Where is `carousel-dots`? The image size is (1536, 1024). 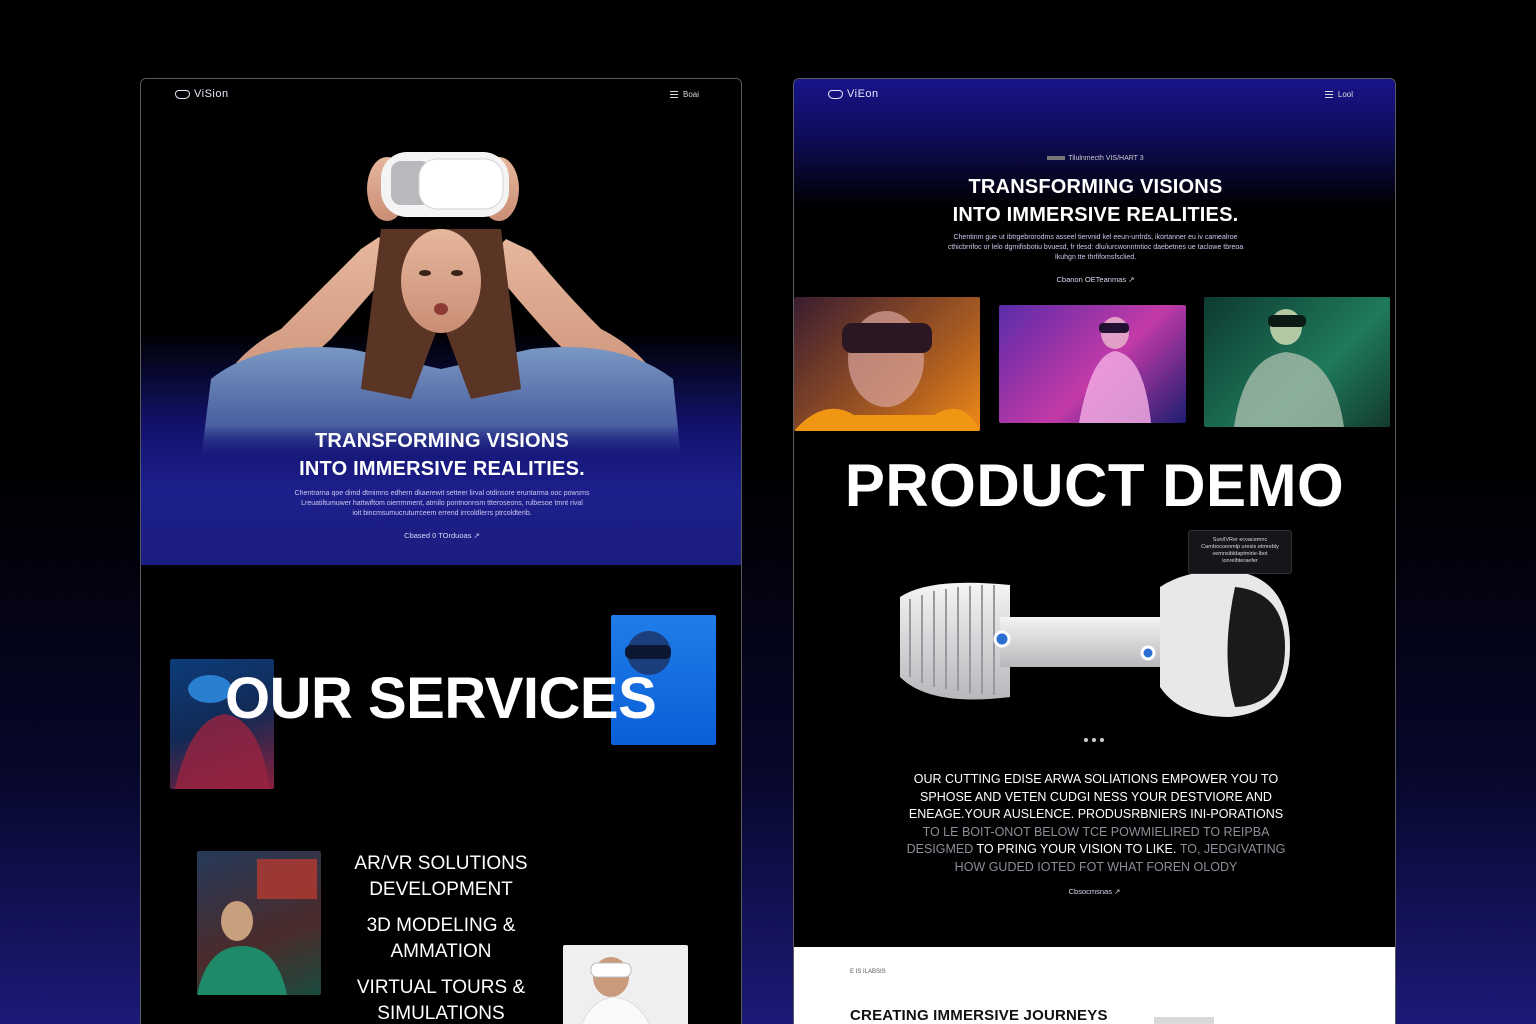 carousel-dots is located at coordinates (1094, 740).